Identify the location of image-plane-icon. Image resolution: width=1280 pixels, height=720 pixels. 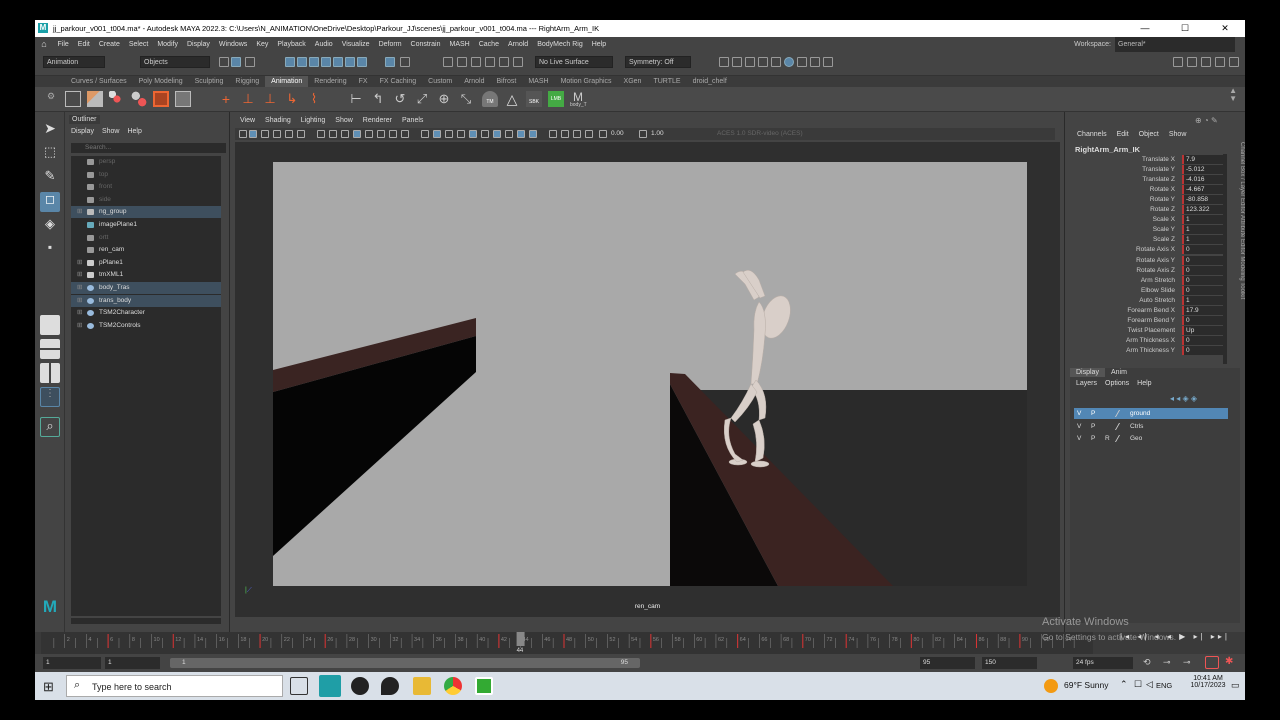
(277, 134).